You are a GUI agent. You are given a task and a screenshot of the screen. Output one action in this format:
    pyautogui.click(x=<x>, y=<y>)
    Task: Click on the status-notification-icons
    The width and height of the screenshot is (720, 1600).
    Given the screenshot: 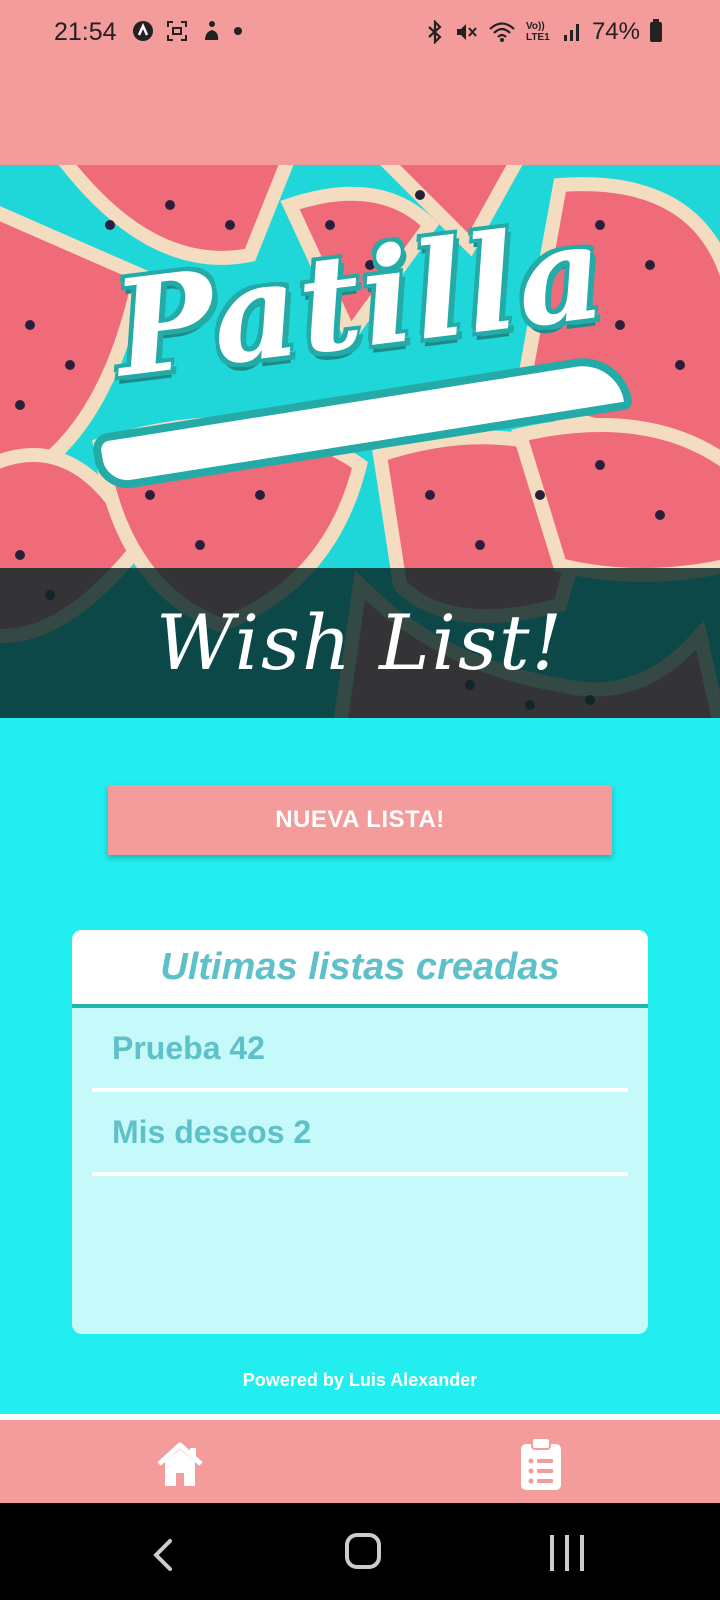 What is the action you would take?
    pyautogui.click(x=187, y=31)
    